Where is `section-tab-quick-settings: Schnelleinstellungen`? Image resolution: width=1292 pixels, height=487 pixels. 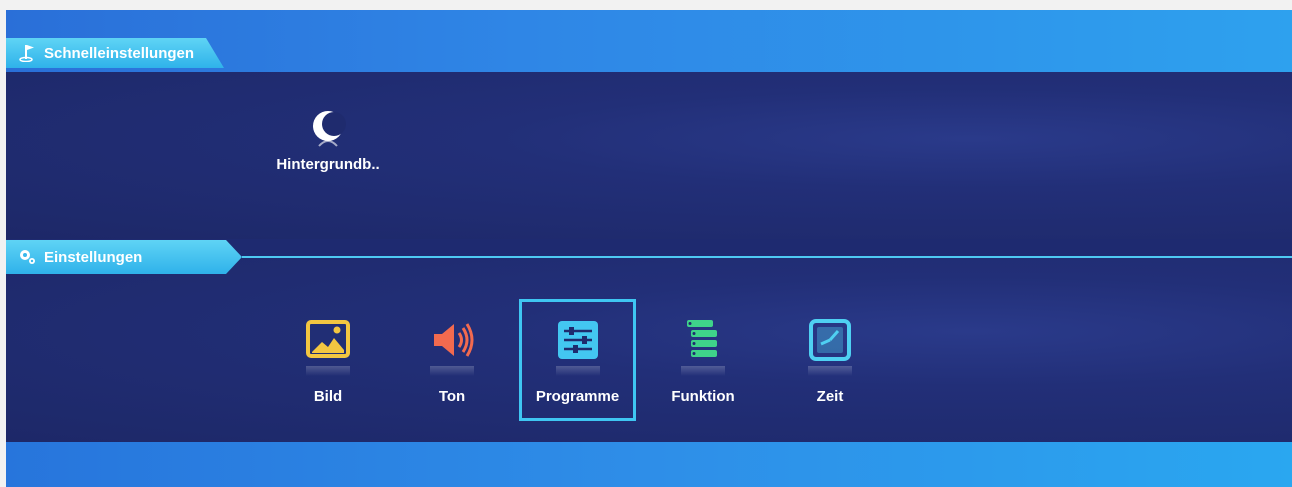
section-tab-quick-settings: Schnelleinstellungen is located at coordinates (115, 53).